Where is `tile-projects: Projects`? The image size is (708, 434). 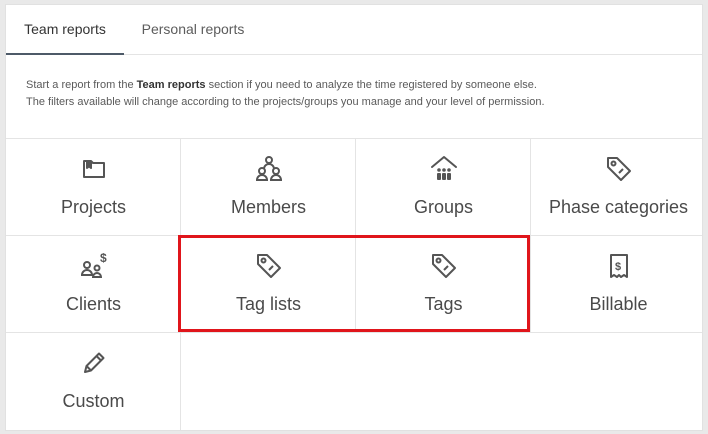
tile-projects: Projects is located at coordinates (93, 187).